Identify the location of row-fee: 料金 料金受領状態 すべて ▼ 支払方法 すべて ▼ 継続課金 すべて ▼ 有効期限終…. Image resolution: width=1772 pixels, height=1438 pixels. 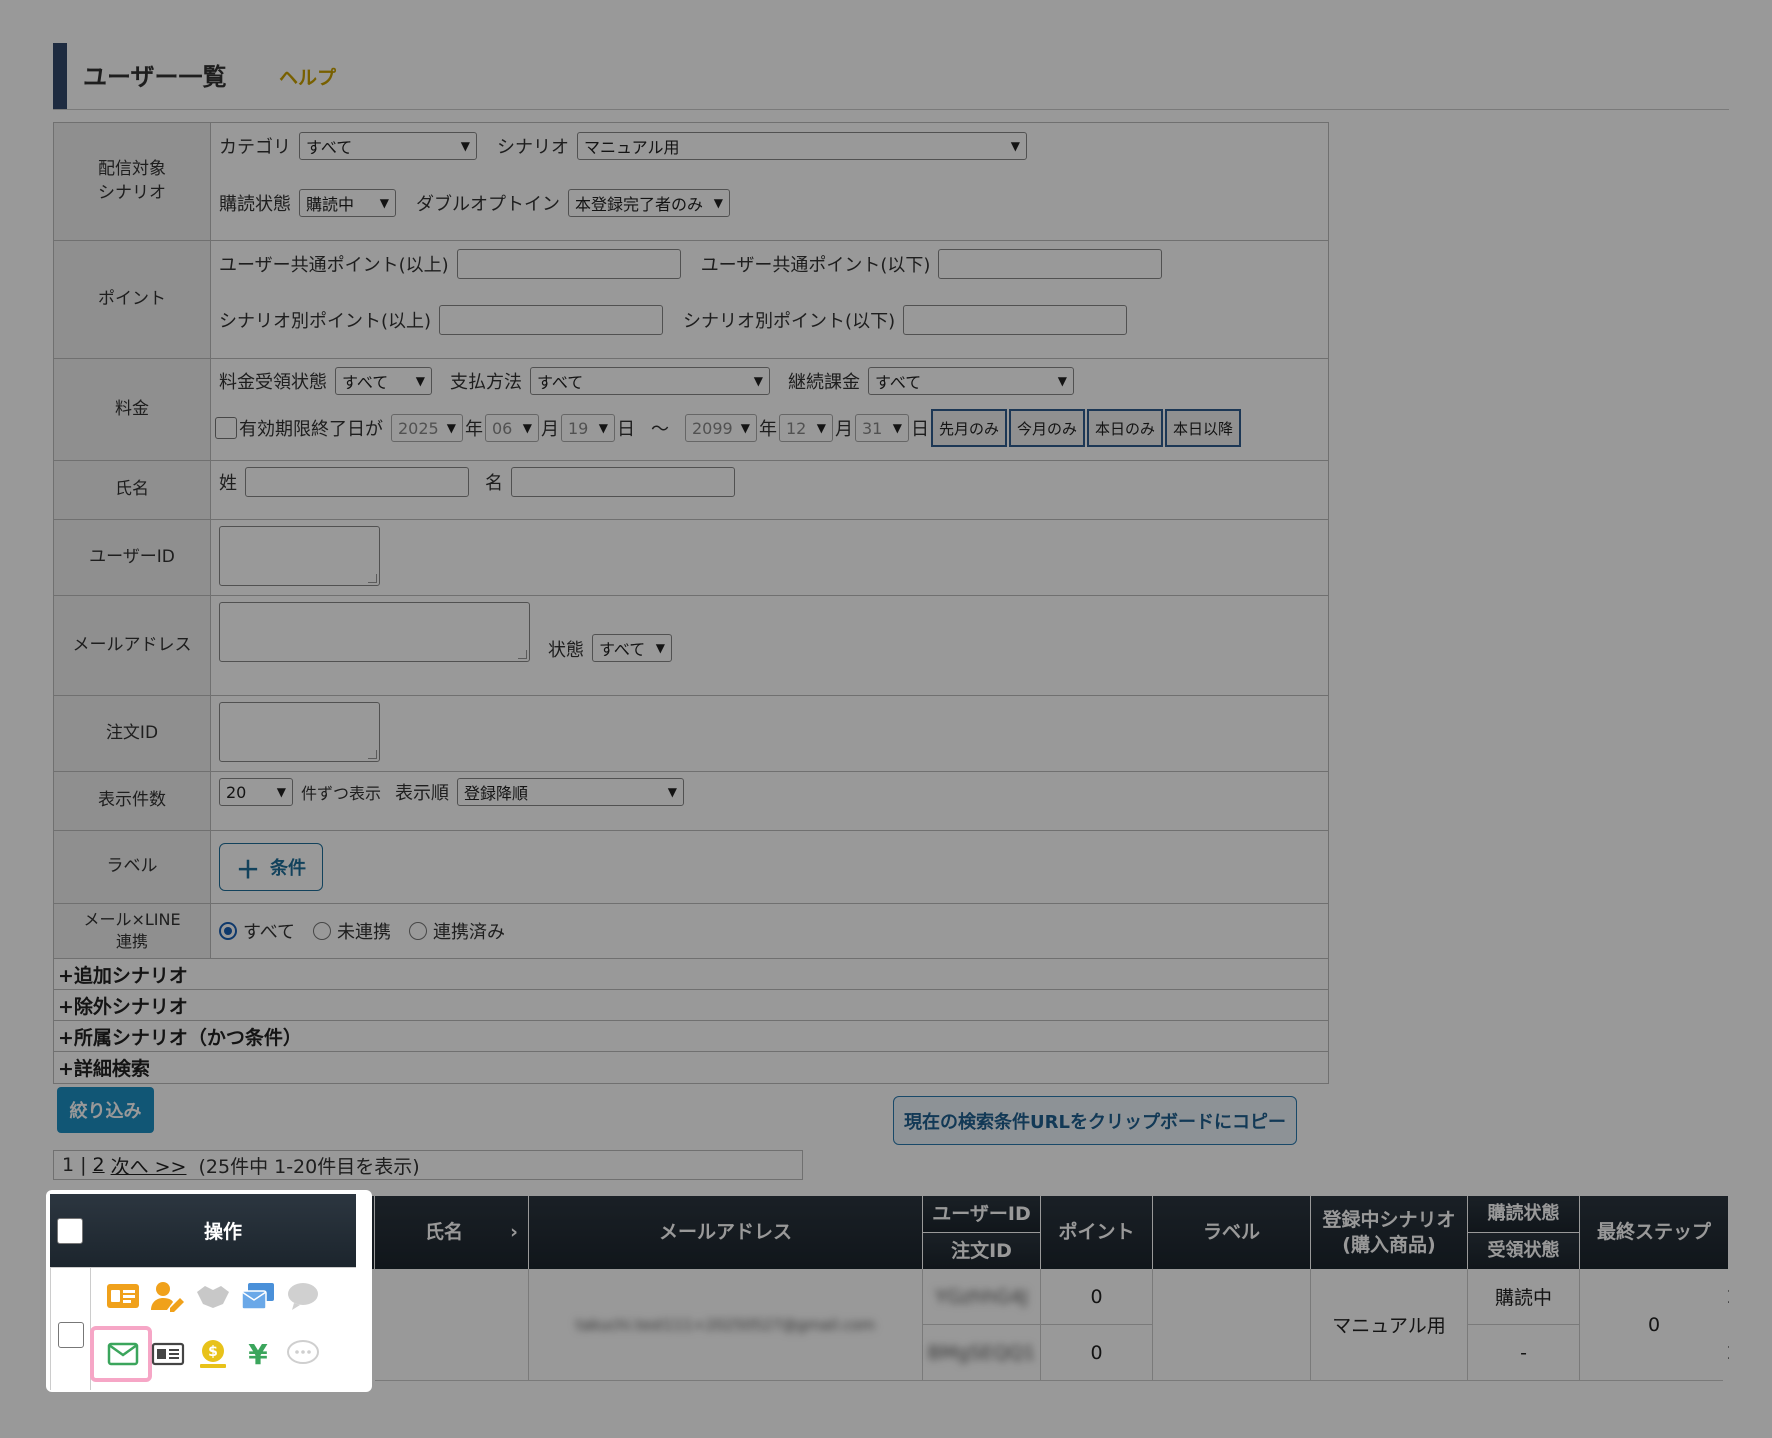
(691, 410).